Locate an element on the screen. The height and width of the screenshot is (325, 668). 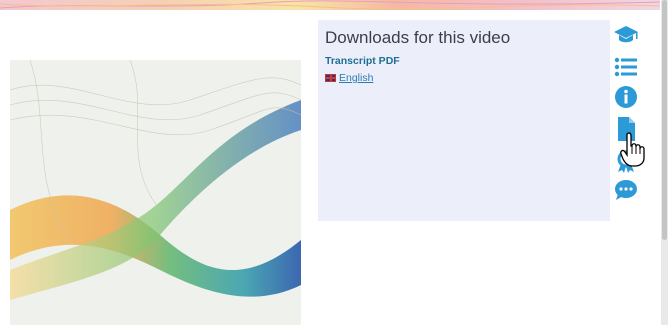
top-decorative-banner is located at coordinates (330, 5).